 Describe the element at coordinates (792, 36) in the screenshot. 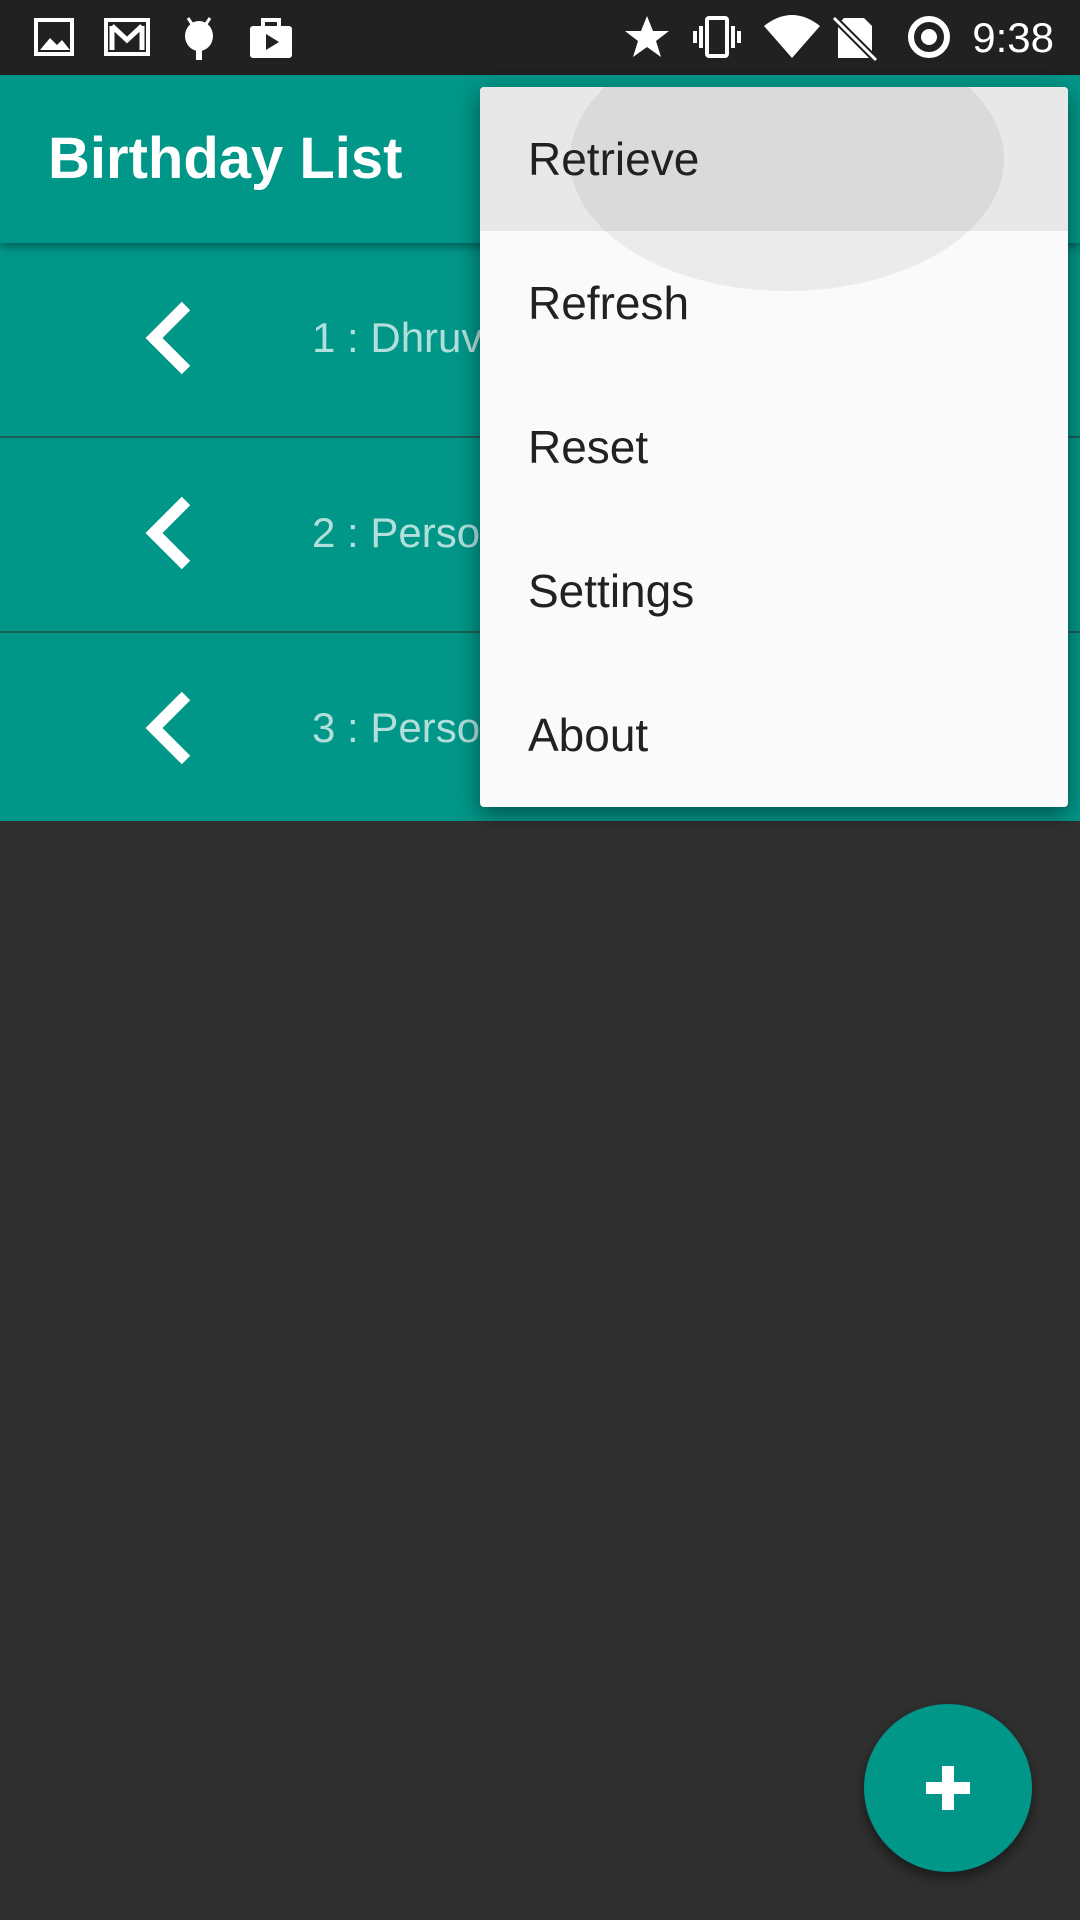

I see `wifi-icon` at that location.